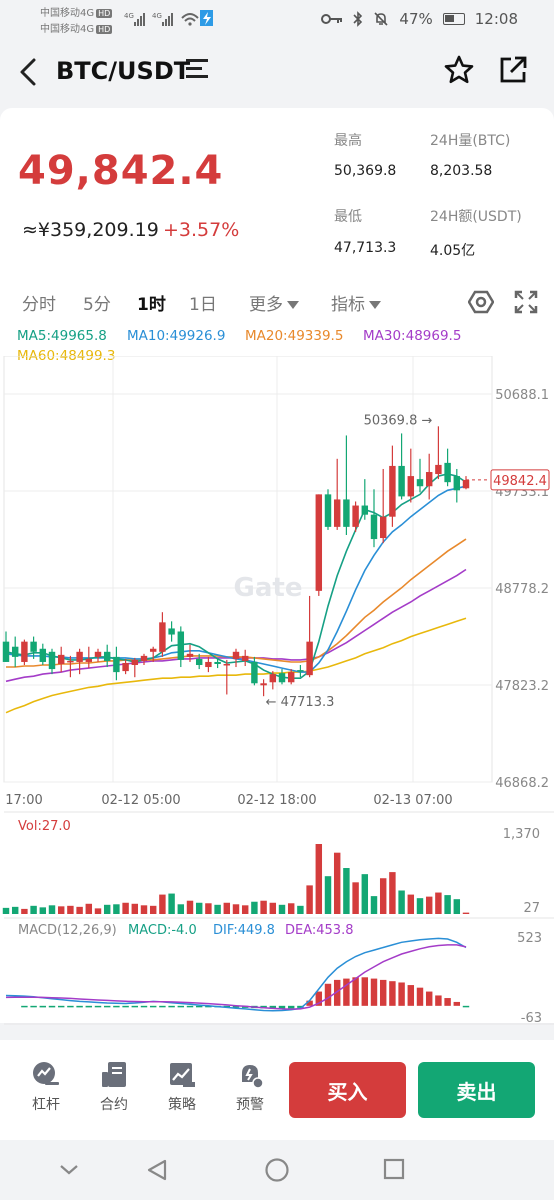 This screenshot has height=1200, width=554. I want to click on key-icon, so click(332, 19).